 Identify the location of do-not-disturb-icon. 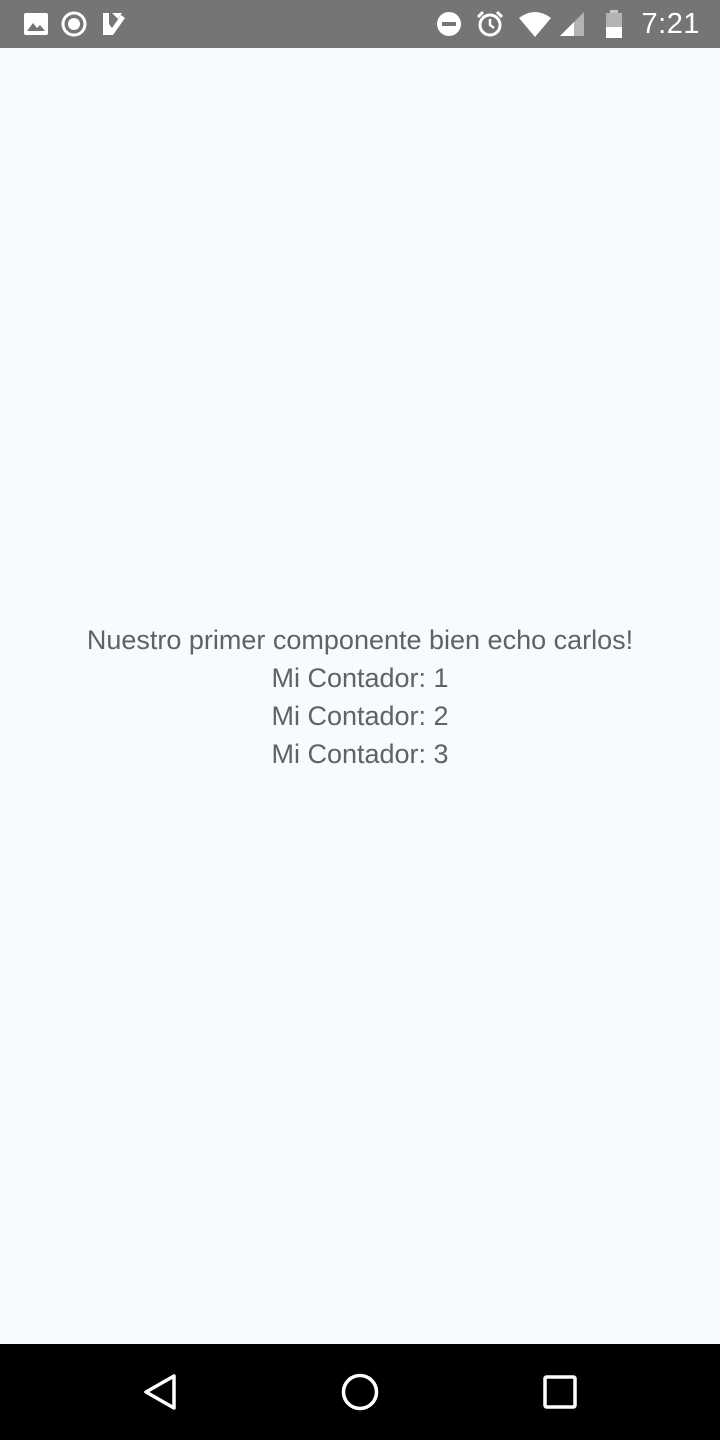
(449, 24).